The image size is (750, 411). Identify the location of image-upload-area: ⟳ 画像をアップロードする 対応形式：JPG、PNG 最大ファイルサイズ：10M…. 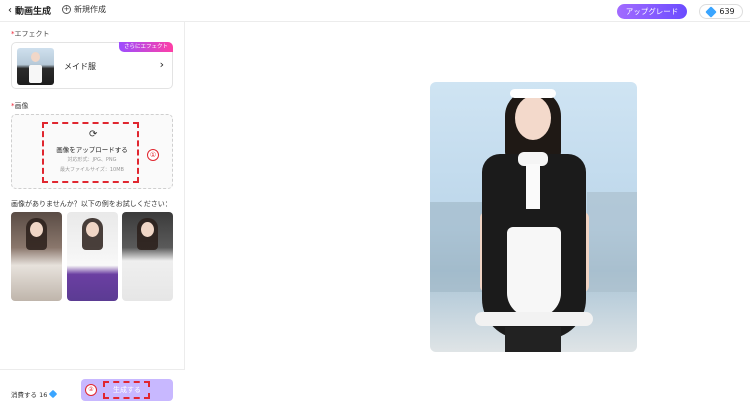
(92, 151).